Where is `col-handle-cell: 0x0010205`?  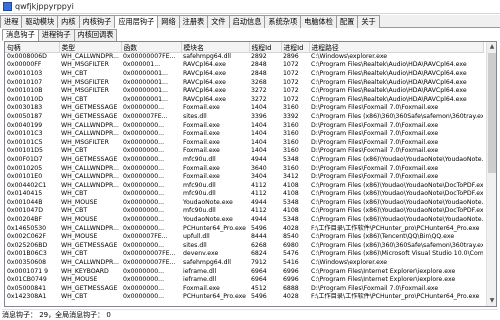
col-handle-cell: 0x0010205 is located at coordinates (25, 168).